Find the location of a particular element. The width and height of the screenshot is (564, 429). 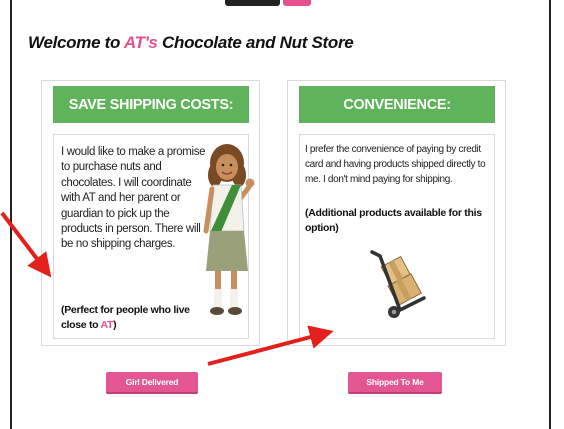

welcome-title: Welcome to AT's Chocolate and Nut Store is located at coordinates (191, 43).